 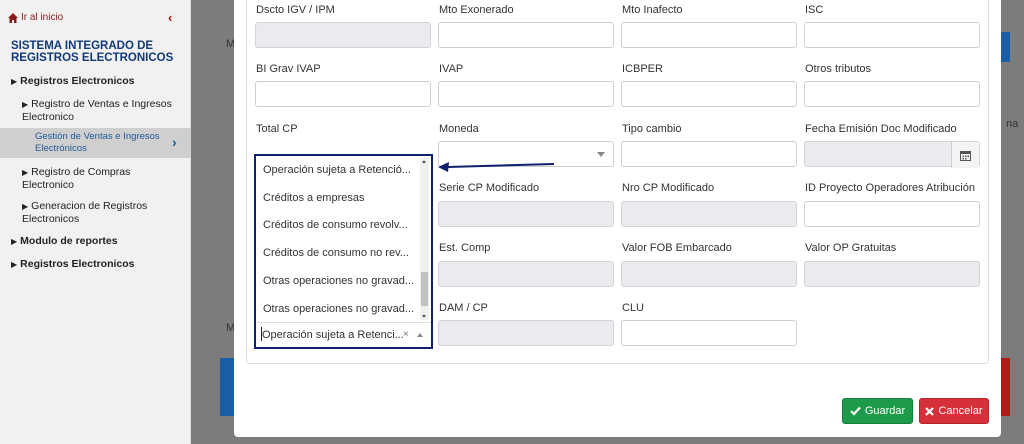 I want to click on label-ivap: IVAP, so click(x=451, y=69).